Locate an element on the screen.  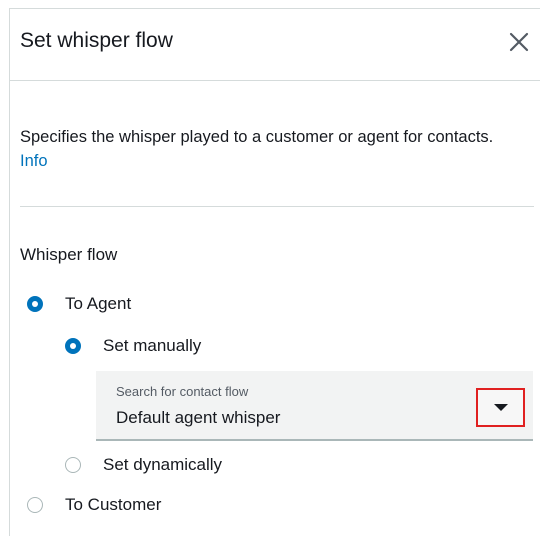
caret-down-icon is located at coordinates (500, 407).